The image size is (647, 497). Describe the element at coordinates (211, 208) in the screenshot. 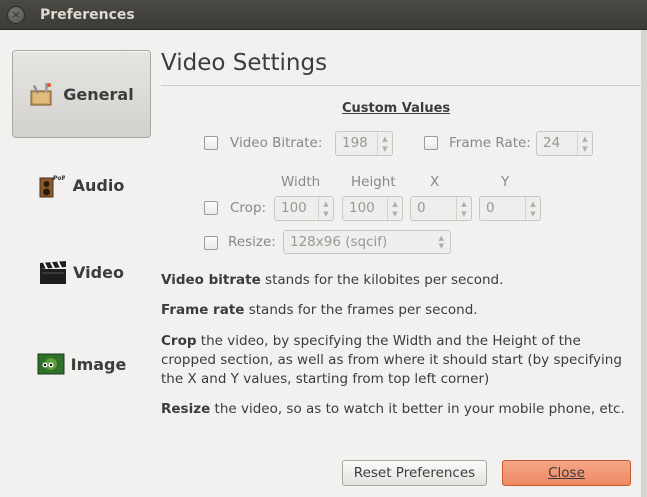

I see `crop-checkbox` at that location.